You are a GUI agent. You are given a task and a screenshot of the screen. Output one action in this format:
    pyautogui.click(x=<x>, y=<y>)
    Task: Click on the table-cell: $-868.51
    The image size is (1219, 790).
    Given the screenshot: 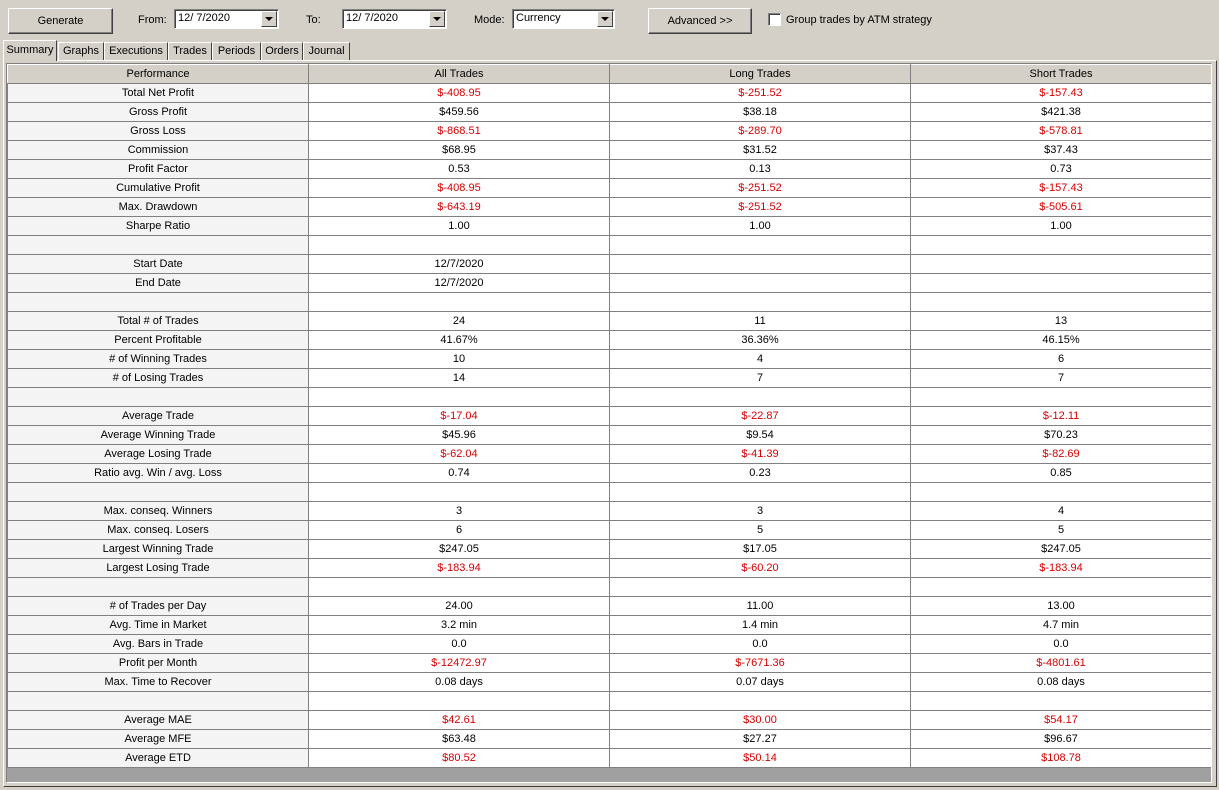 What is the action you would take?
    pyautogui.click(x=459, y=131)
    